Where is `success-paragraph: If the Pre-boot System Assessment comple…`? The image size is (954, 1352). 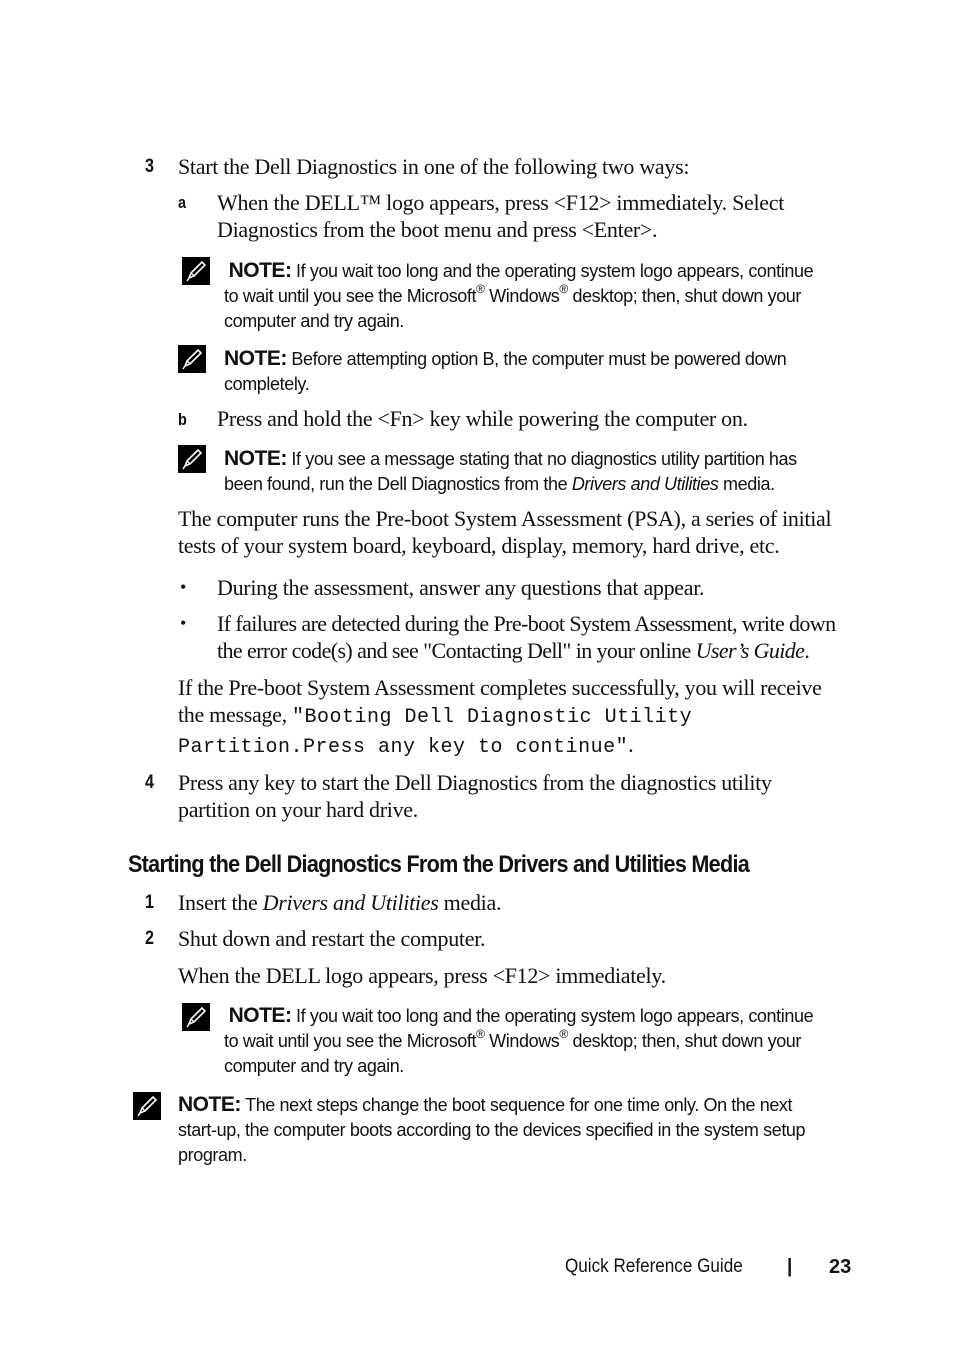
success-paragraph: If the Pre-boot System Assessment comple… is located at coordinates (500, 717).